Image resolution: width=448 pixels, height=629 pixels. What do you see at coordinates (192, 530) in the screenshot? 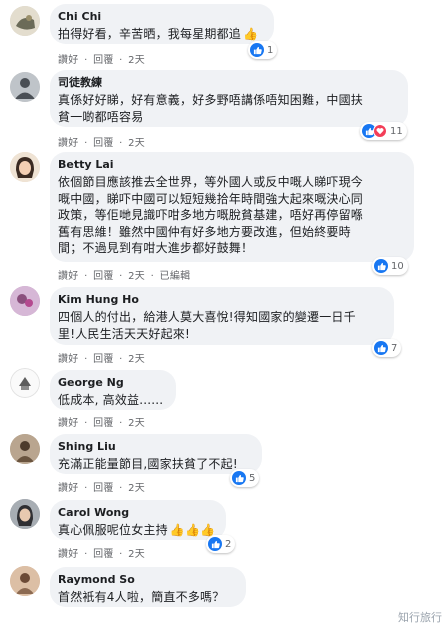
I see `thumbs-up-emoji: 👍👍👍` at bounding box center [192, 530].